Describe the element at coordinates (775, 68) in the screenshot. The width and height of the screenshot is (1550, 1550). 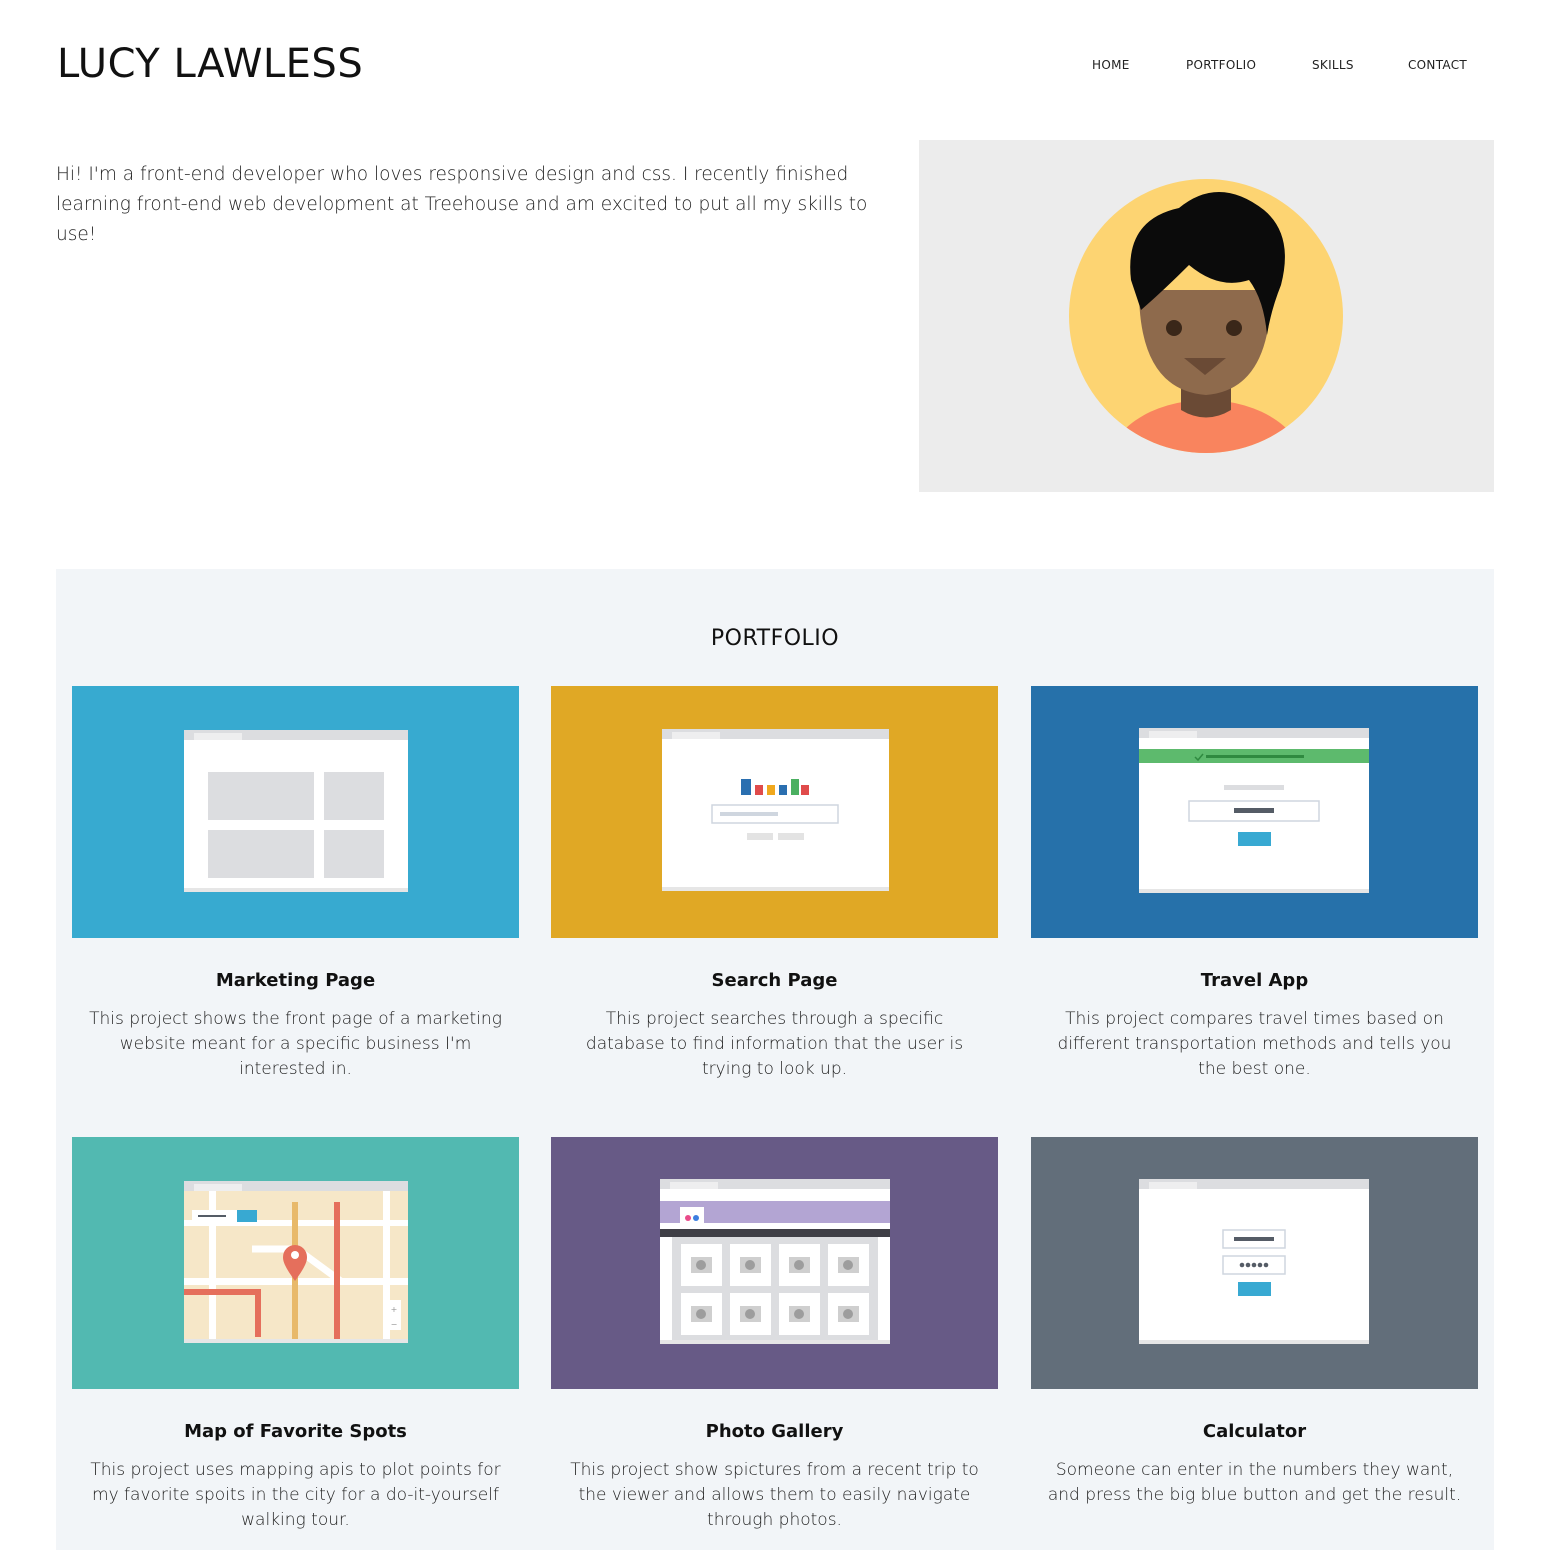
I see `main-nav: HOME PORTFOLIO SKILLS CONTACT` at that location.